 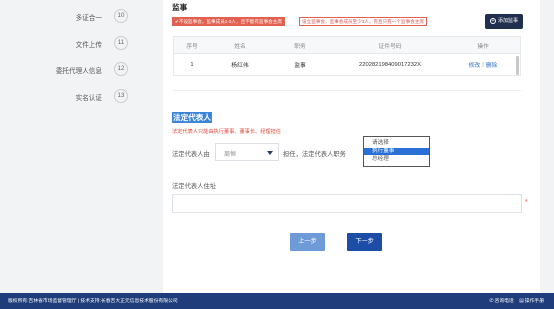 I want to click on step-label: 多证合一, so click(x=88, y=18).